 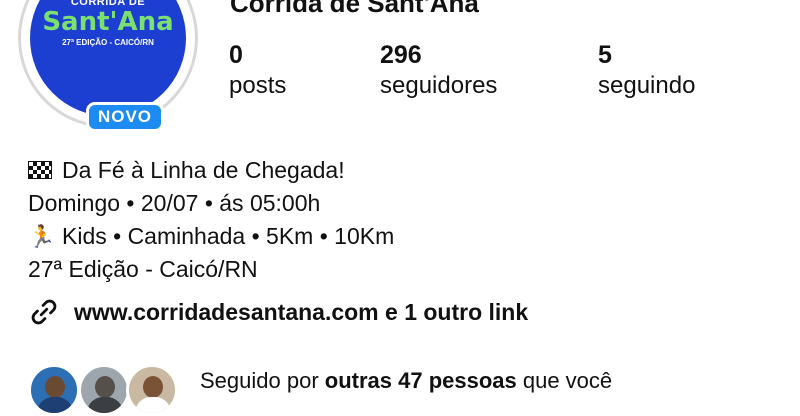 What do you see at coordinates (605, 55) in the screenshot?
I see `stat-following-value: 5` at bounding box center [605, 55].